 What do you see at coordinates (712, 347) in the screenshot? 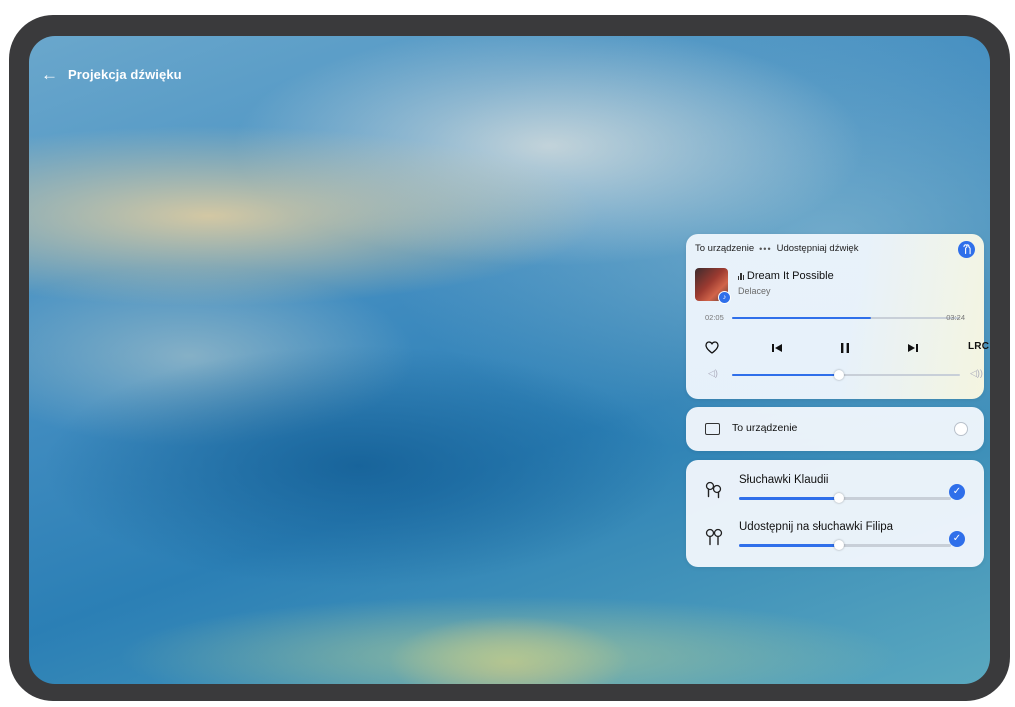
I see `heart-icon` at bounding box center [712, 347].